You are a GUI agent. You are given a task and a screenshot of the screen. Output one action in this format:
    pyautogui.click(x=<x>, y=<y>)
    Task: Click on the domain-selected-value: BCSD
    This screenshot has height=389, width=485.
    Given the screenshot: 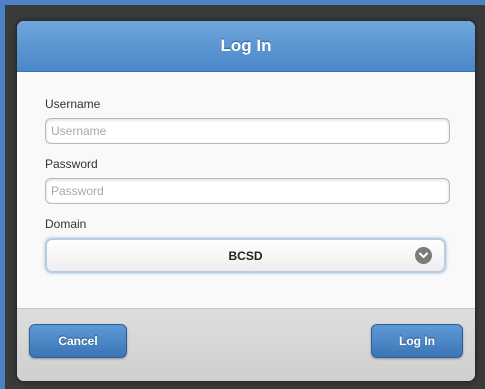 What is the action you would take?
    pyautogui.click(x=245, y=255)
    